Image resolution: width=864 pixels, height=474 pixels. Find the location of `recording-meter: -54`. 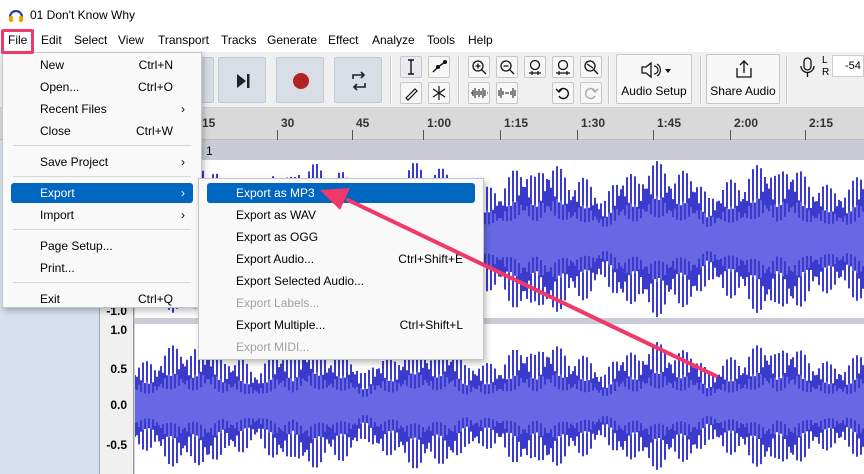

recording-meter: -54 is located at coordinates (848, 66).